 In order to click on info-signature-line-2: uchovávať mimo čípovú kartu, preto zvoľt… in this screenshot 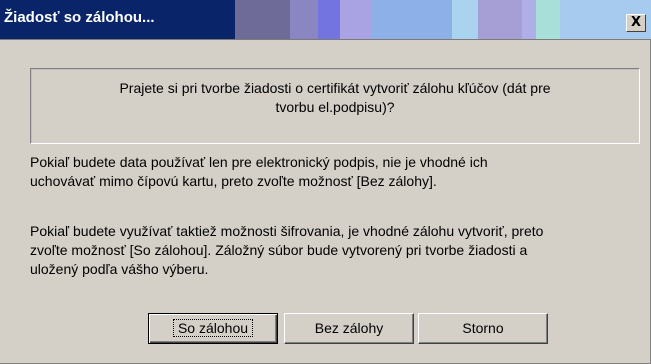, I will do `click(233, 181)`.